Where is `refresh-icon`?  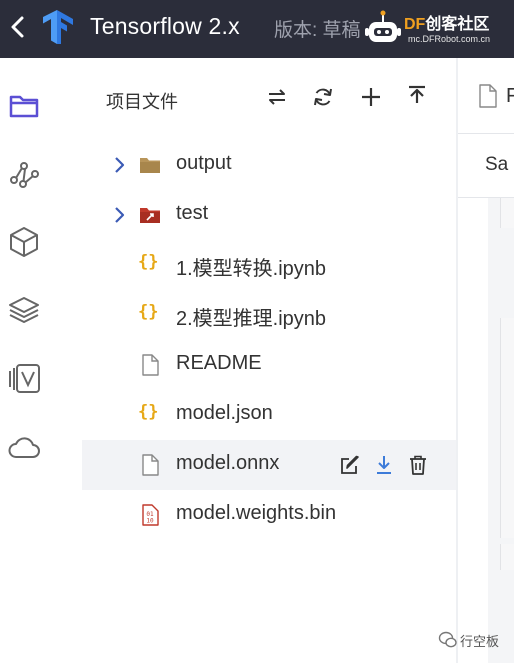 refresh-icon is located at coordinates (323, 97).